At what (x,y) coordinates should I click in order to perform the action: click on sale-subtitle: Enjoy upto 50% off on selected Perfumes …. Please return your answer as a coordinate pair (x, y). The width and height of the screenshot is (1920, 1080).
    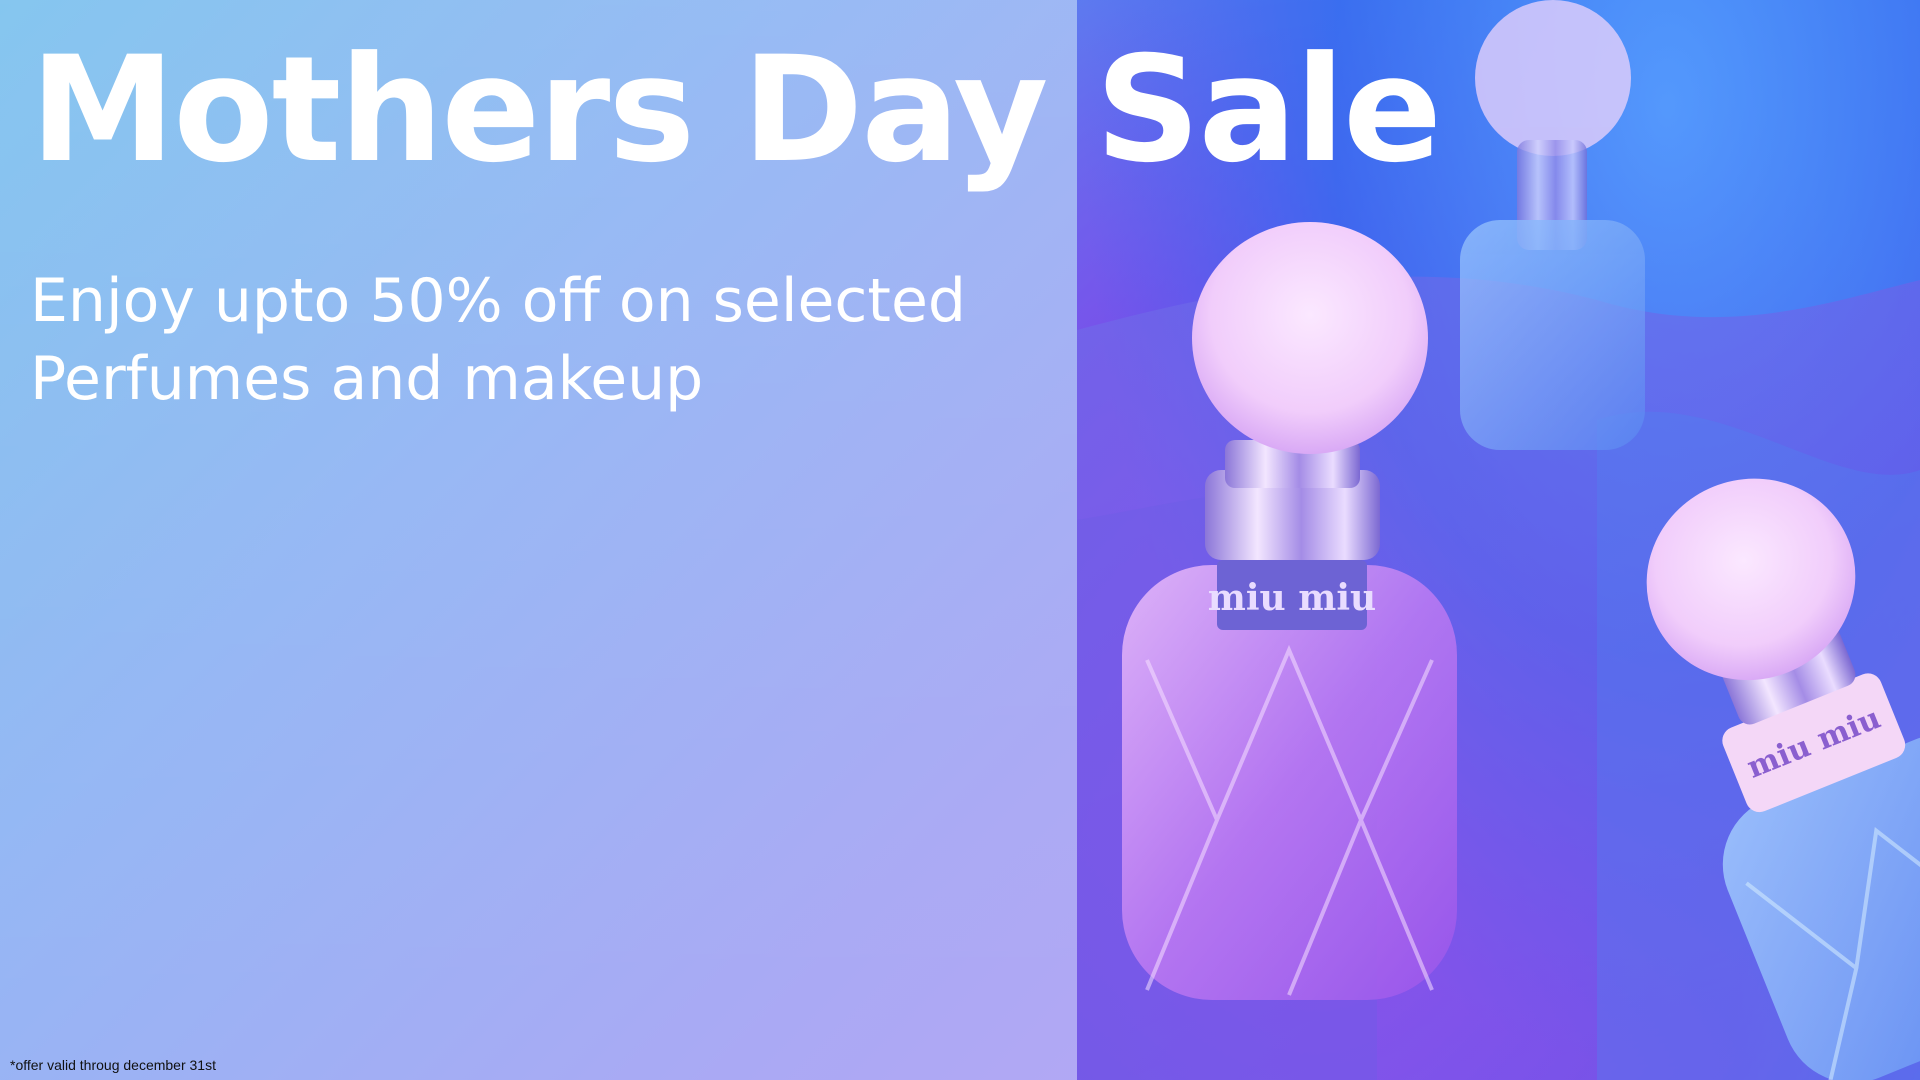
    Looking at the image, I should click on (498, 340).